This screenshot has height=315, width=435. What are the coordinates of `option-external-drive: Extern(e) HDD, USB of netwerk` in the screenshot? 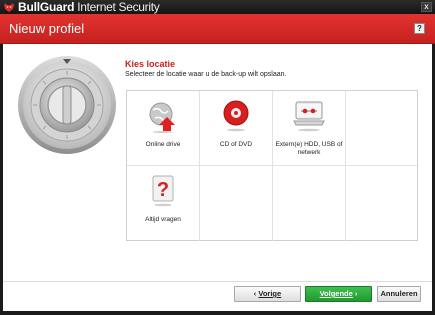 It's located at (309, 128).